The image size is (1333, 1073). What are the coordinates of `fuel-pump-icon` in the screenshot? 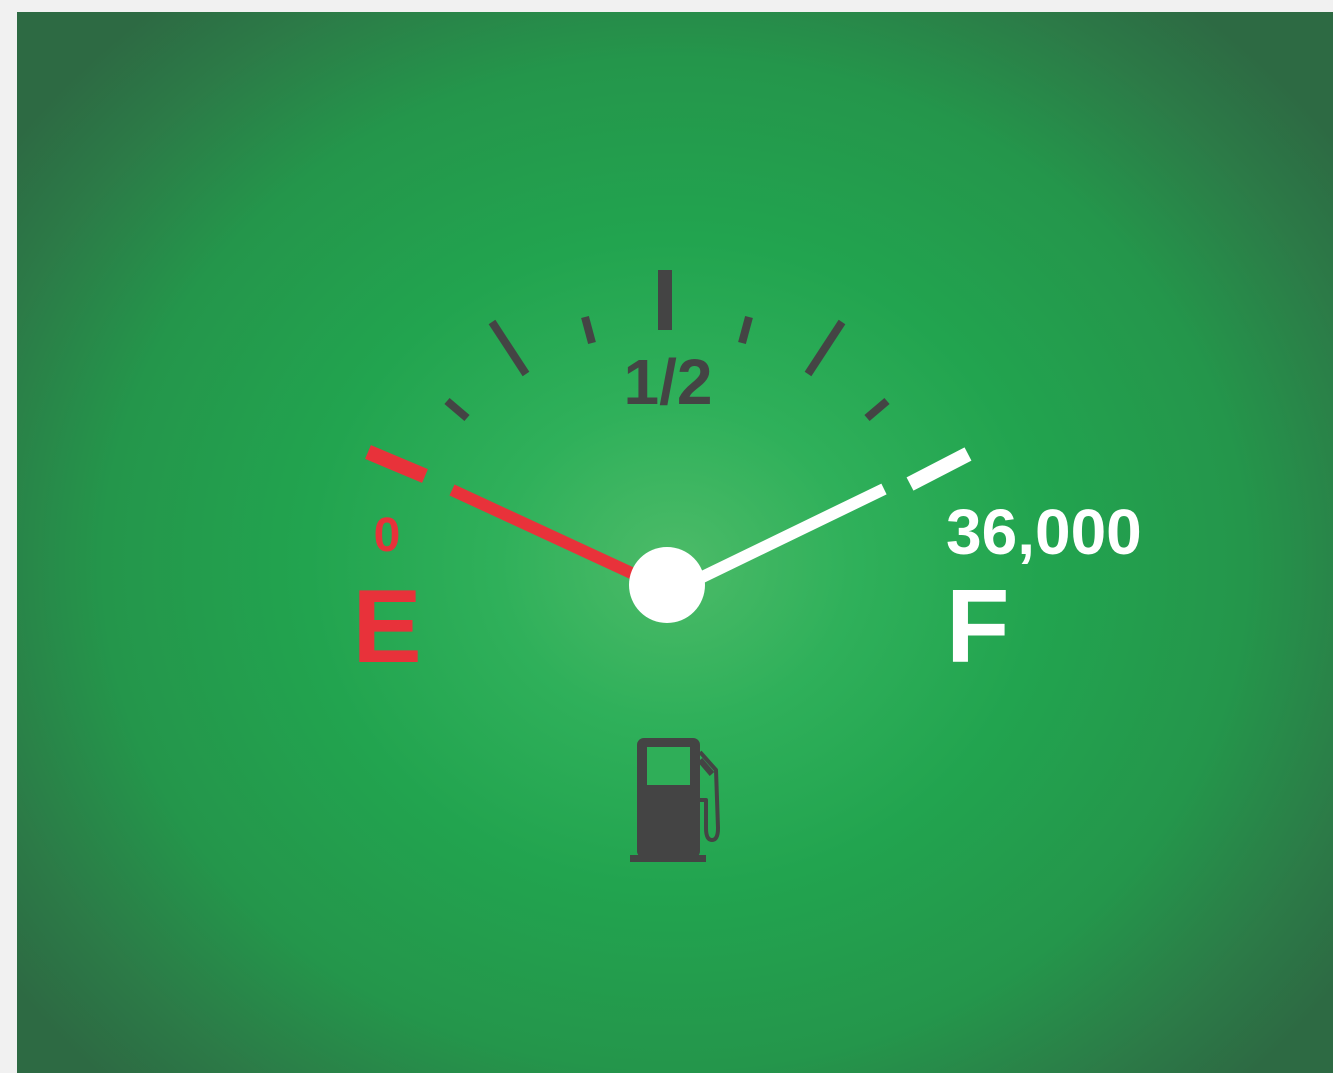 It's located at (675, 800).